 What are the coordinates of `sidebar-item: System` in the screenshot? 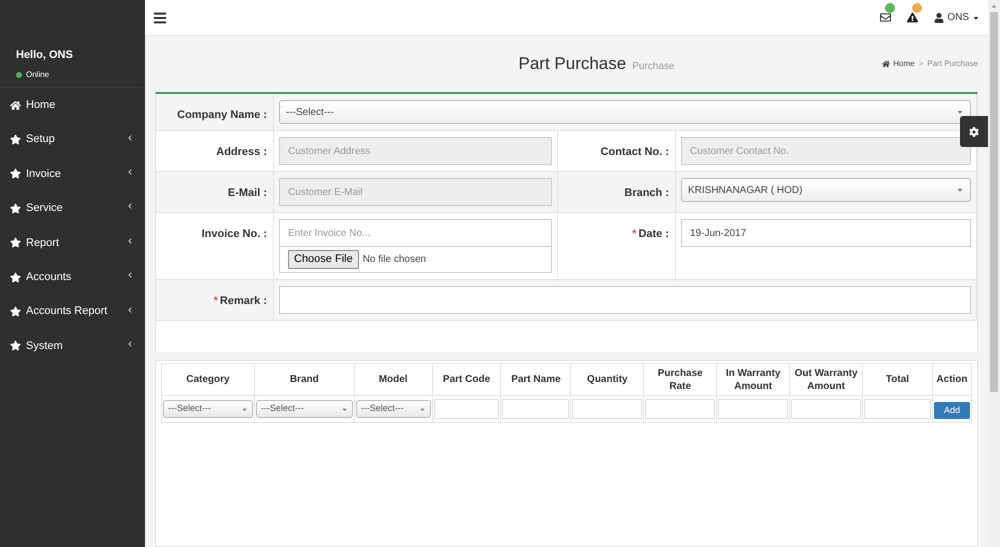 It's located at (72, 346).